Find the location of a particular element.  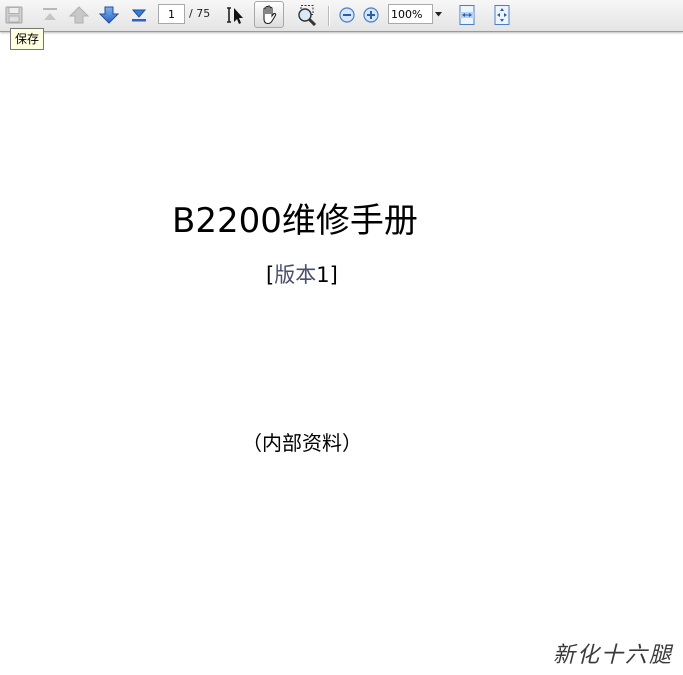

toolbar: / 75 is located at coordinates (341, 16).